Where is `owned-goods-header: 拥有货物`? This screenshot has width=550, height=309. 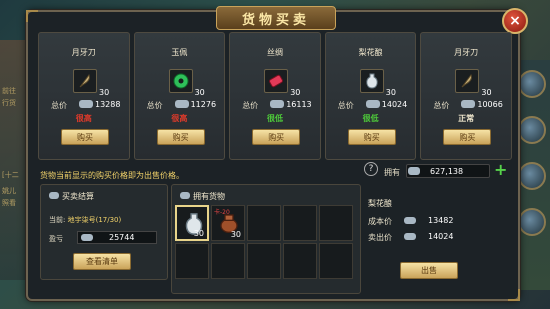 owned-goods-header: 拥有货物 is located at coordinates (202, 196).